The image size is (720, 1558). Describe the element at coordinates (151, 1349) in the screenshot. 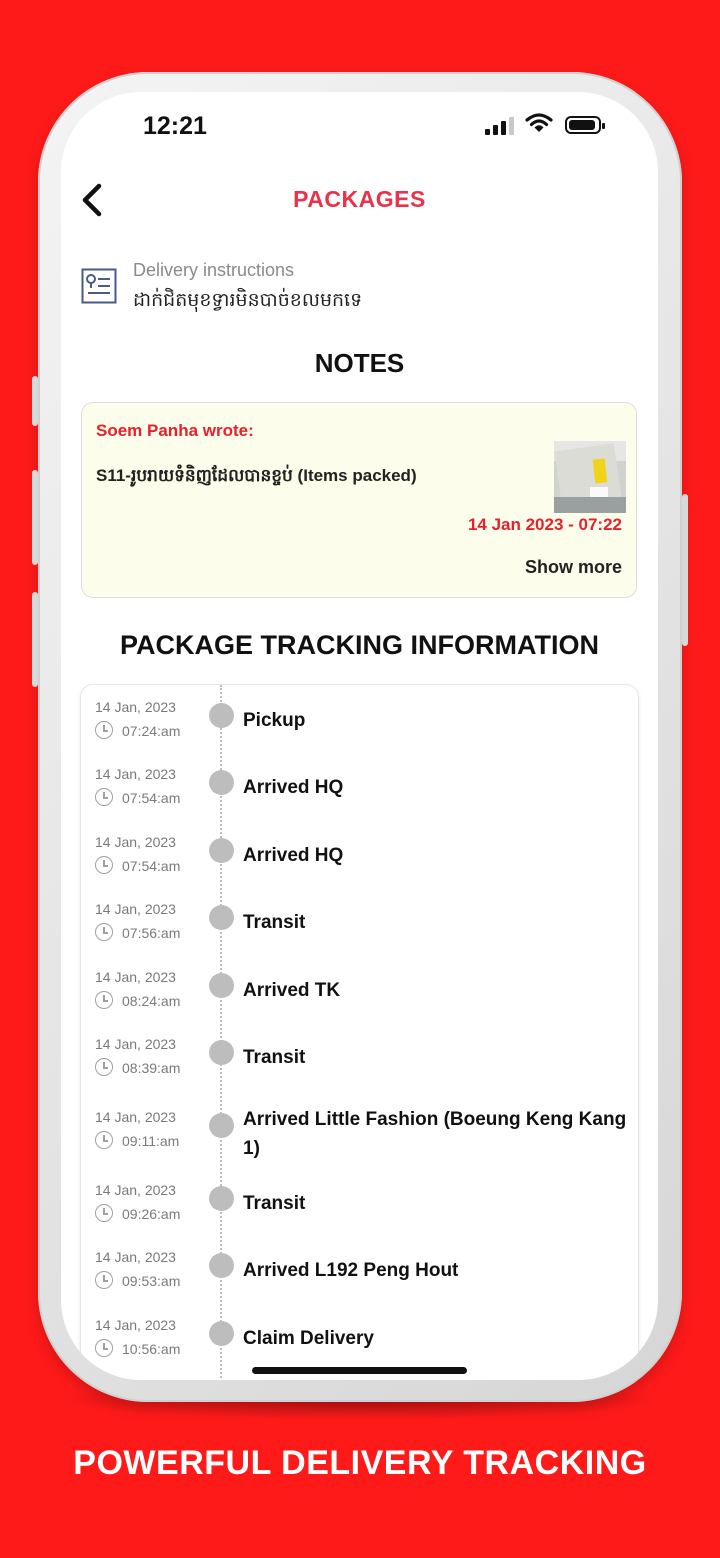

I see `tracking-time: 10:56:am` at that location.